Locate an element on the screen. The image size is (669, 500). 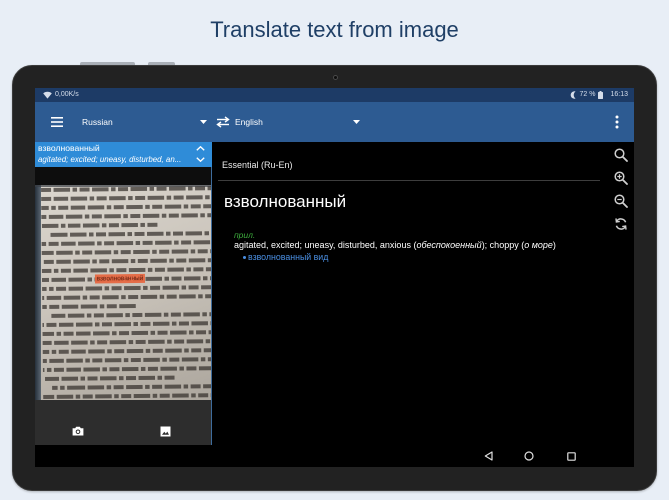
source-language-label: Russian is located at coordinates (97, 122).